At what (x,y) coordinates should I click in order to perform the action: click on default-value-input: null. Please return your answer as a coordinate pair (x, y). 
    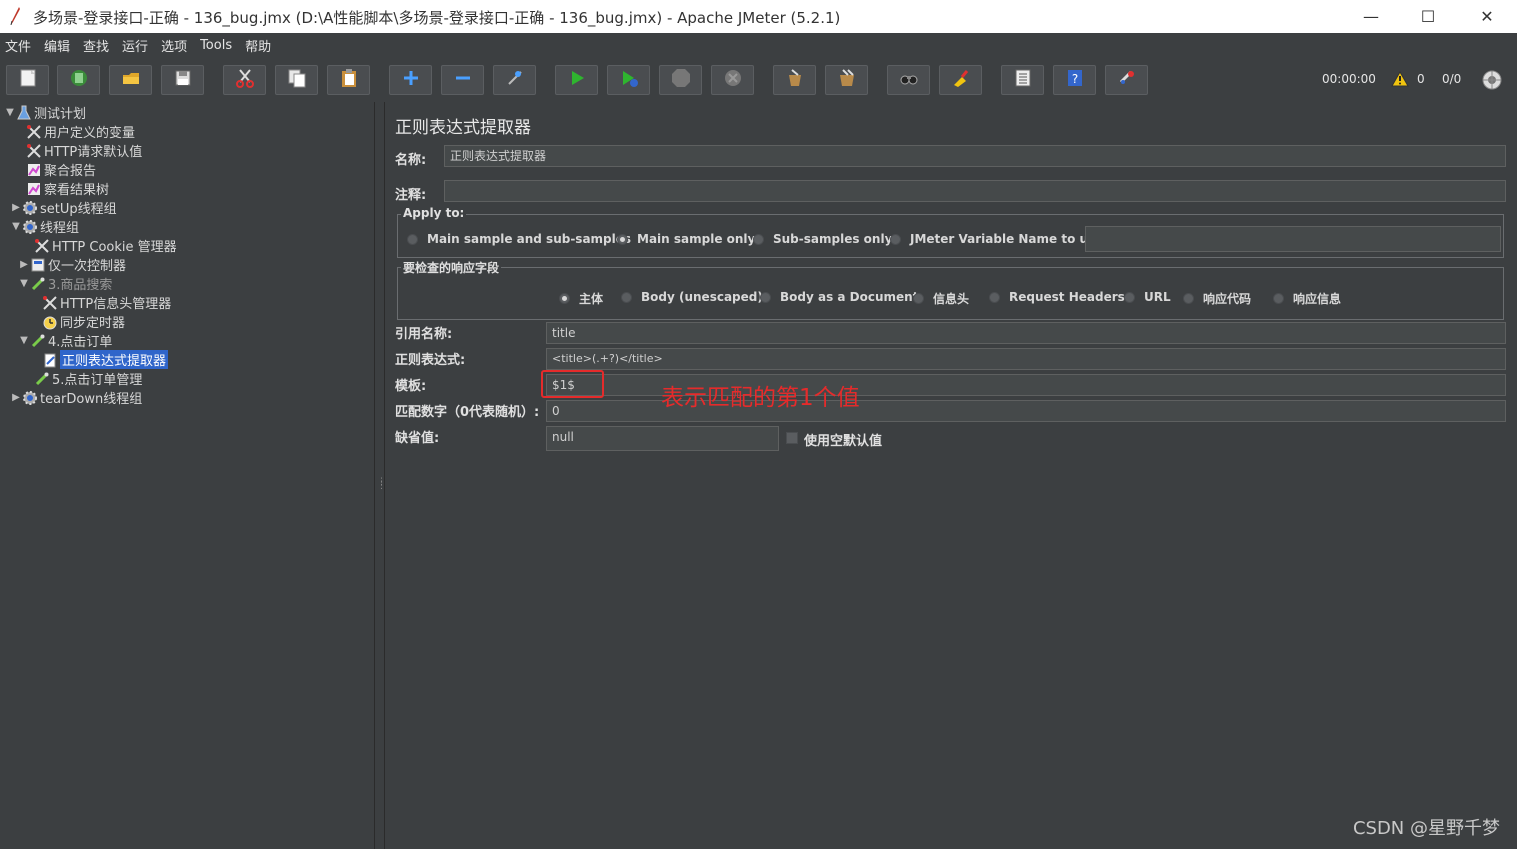
    Looking at the image, I should click on (662, 438).